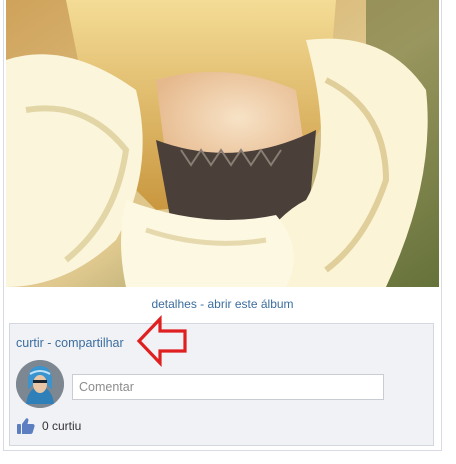  I want to click on likes-summary: 0 curtiu, so click(48, 426).